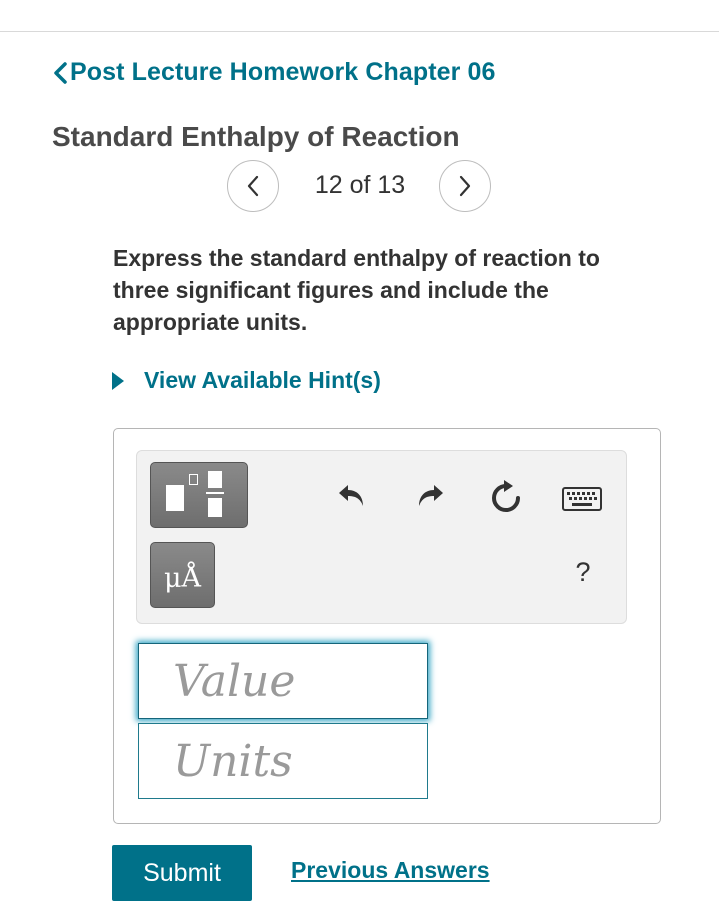 The height and width of the screenshot is (905, 719). I want to click on back-link-label: Post Lecture Homework Chapter 06, so click(283, 72).